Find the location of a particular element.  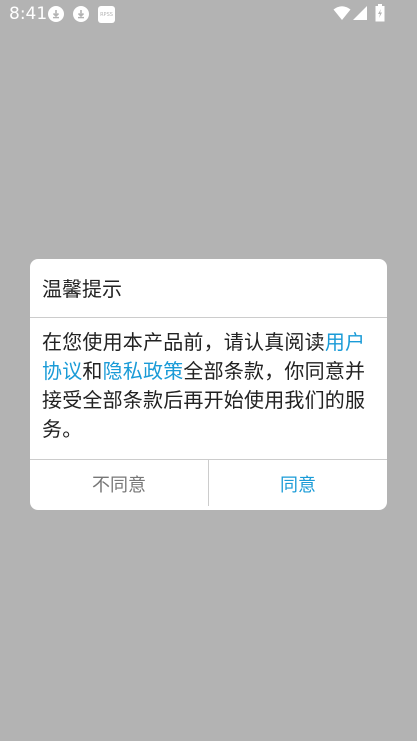

status-bar: 8:41 RPSS is located at coordinates (208, 14).